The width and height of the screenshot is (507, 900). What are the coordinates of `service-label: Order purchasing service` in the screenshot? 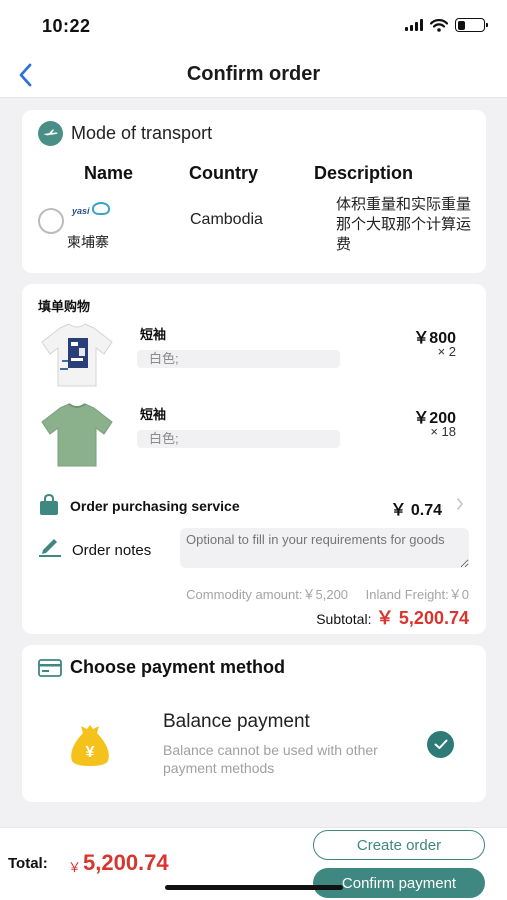 It's located at (155, 506).